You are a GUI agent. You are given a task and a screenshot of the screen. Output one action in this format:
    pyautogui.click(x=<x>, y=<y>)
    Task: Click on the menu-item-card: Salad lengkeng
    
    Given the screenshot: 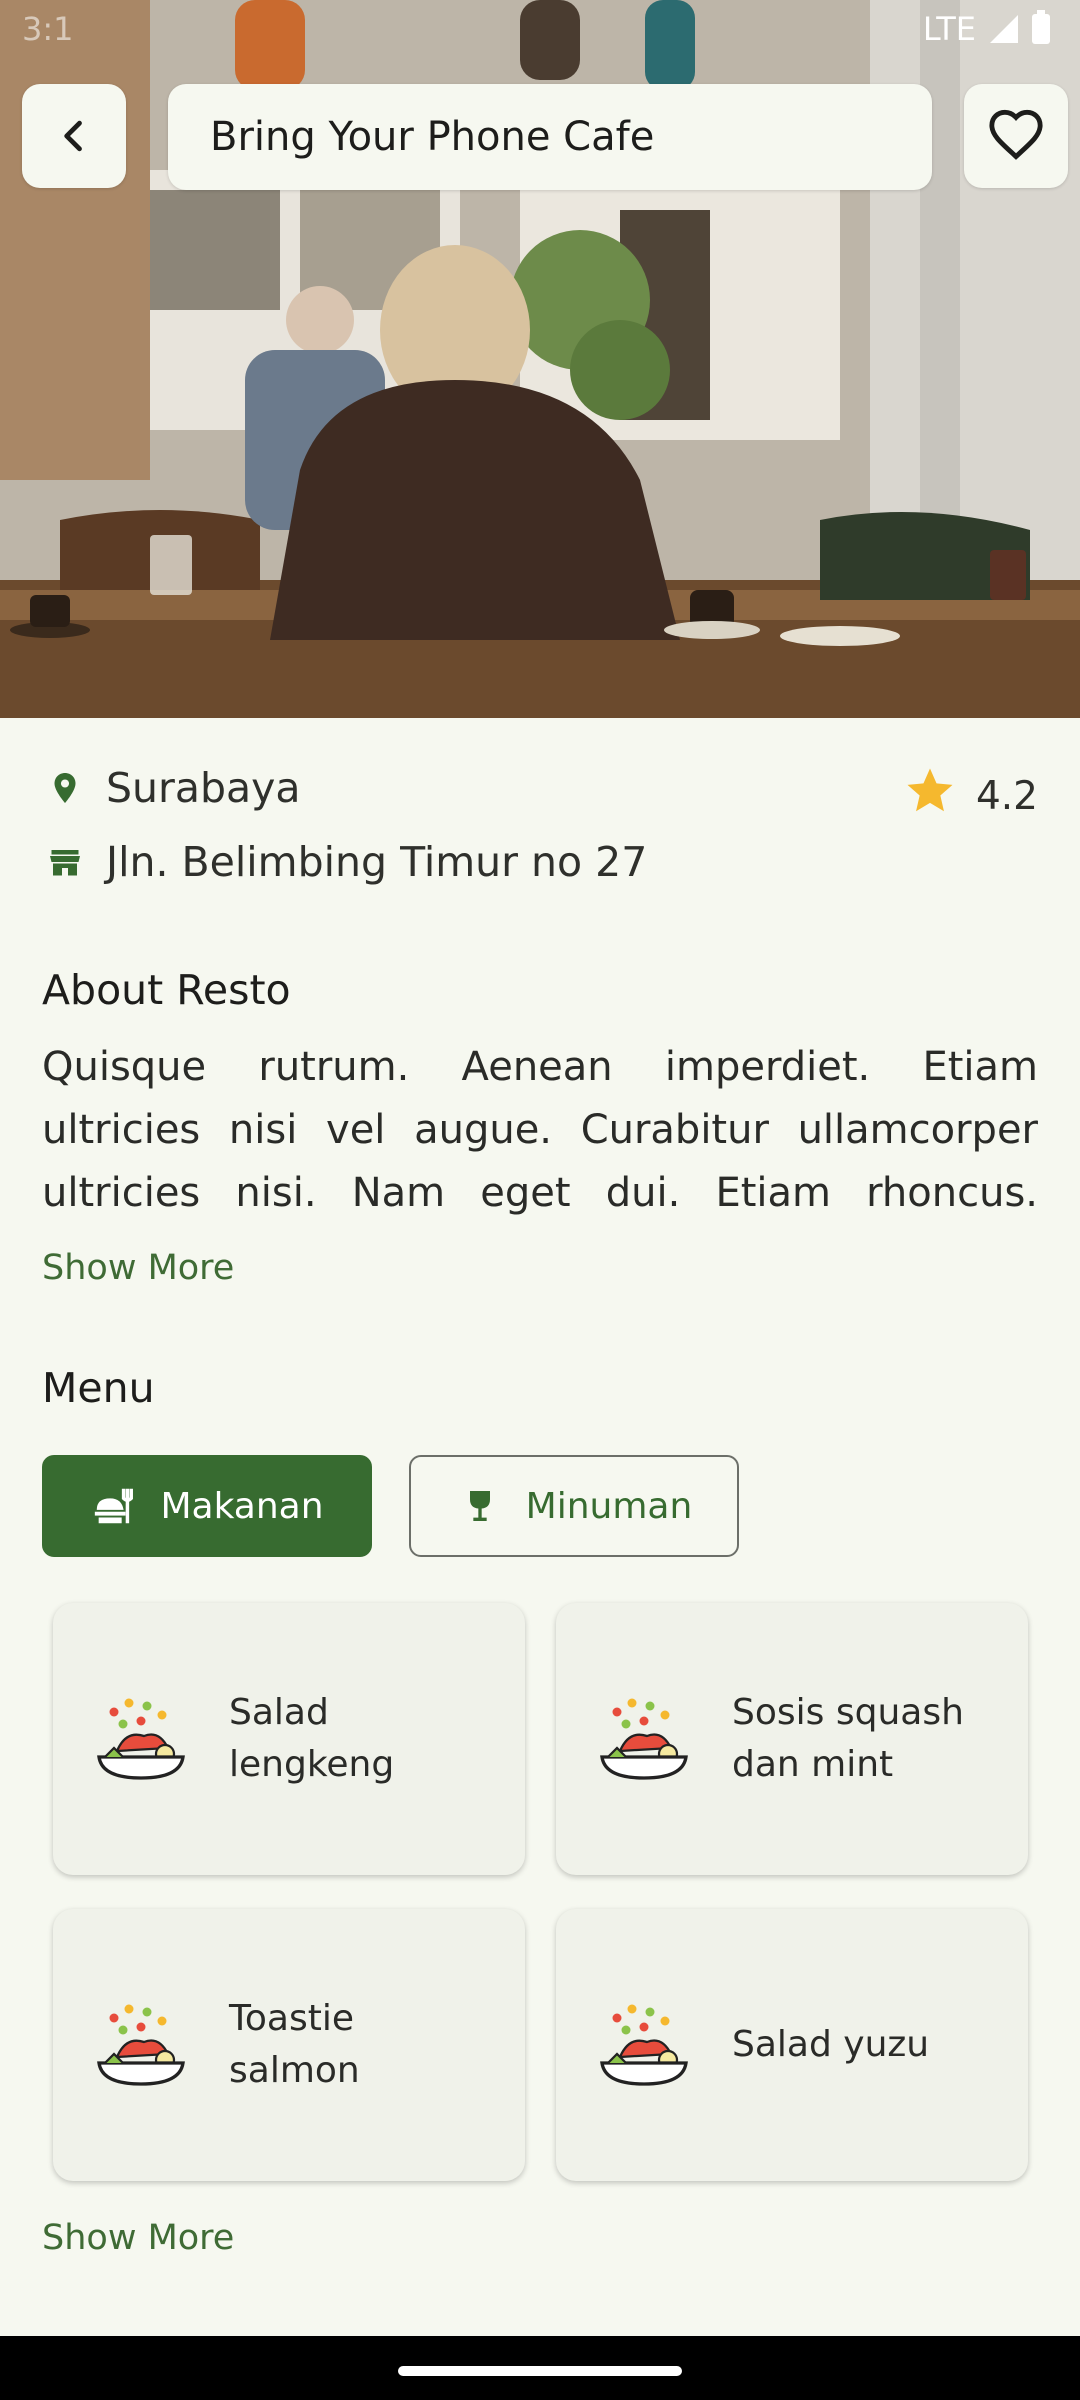 What is the action you would take?
    pyautogui.click(x=289, y=1739)
    